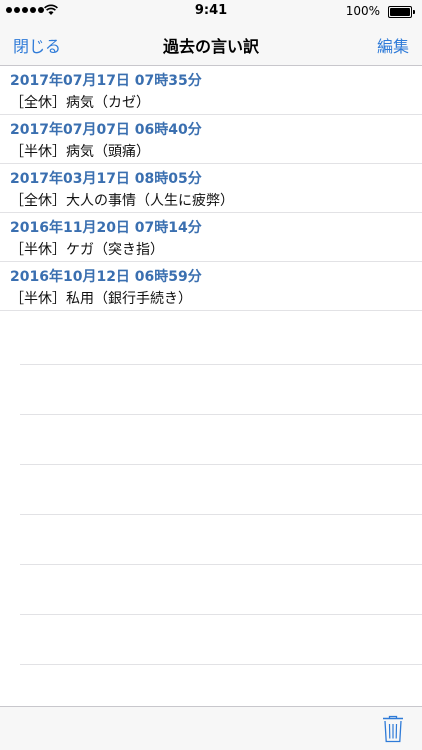 The height and width of the screenshot is (750, 422). Describe the element at coordinates (211, 139) in the screenshot. I see `list-item: 2017年07月07日 06時40分 ［半休］病気（頭痛）` at that location.